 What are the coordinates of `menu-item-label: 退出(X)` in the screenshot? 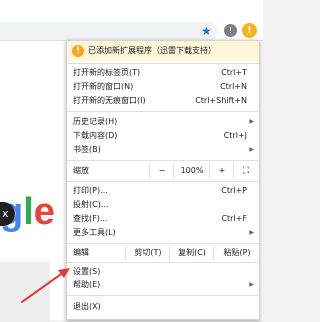 It's located at (87, 306).